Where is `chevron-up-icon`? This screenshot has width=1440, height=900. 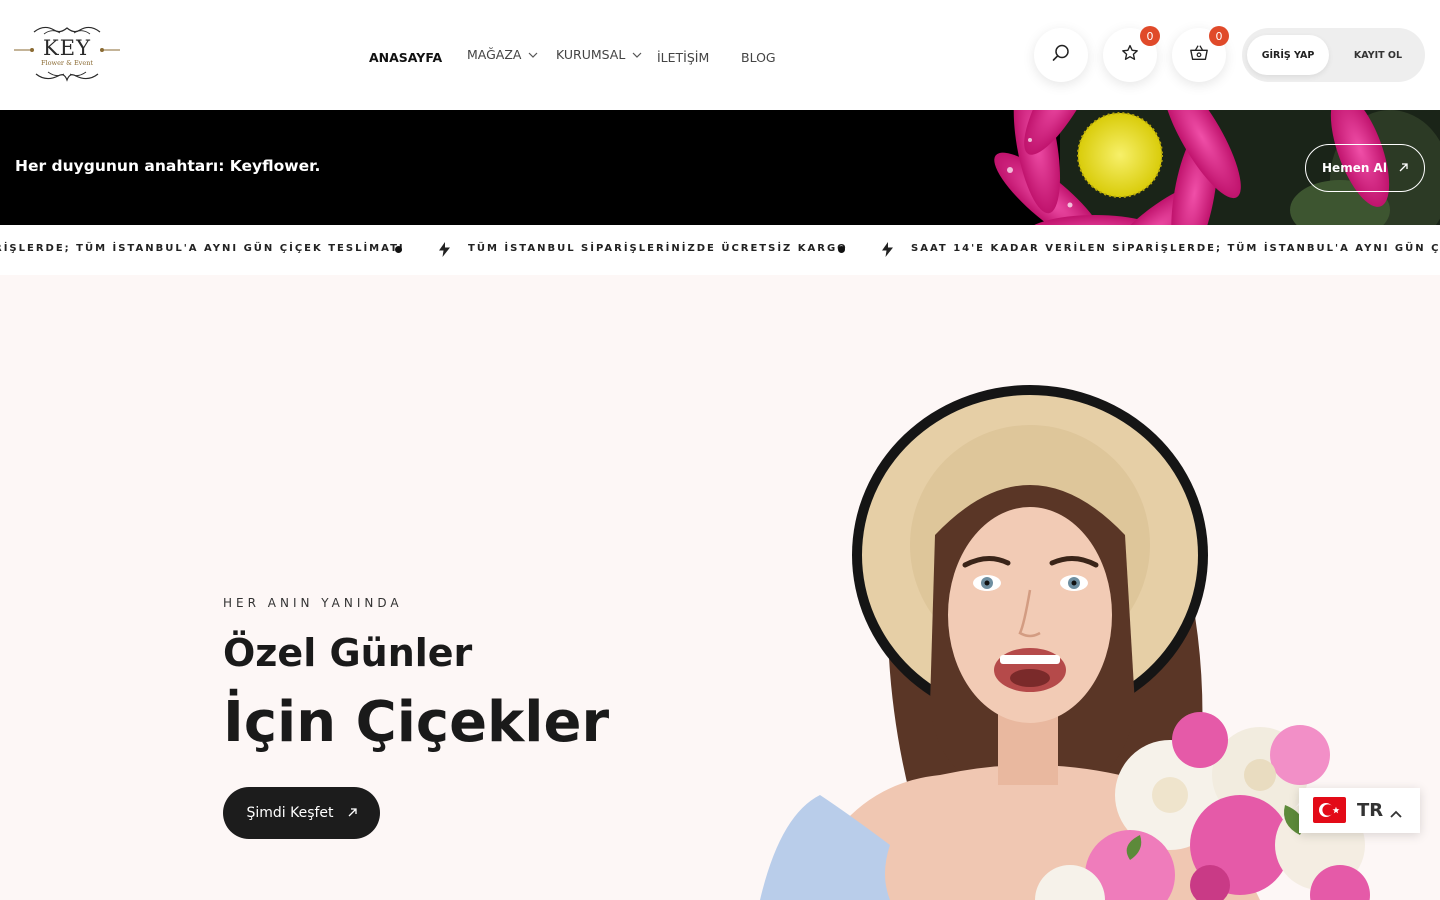
chevron-up-icon is located at coordinates (1396, 812).